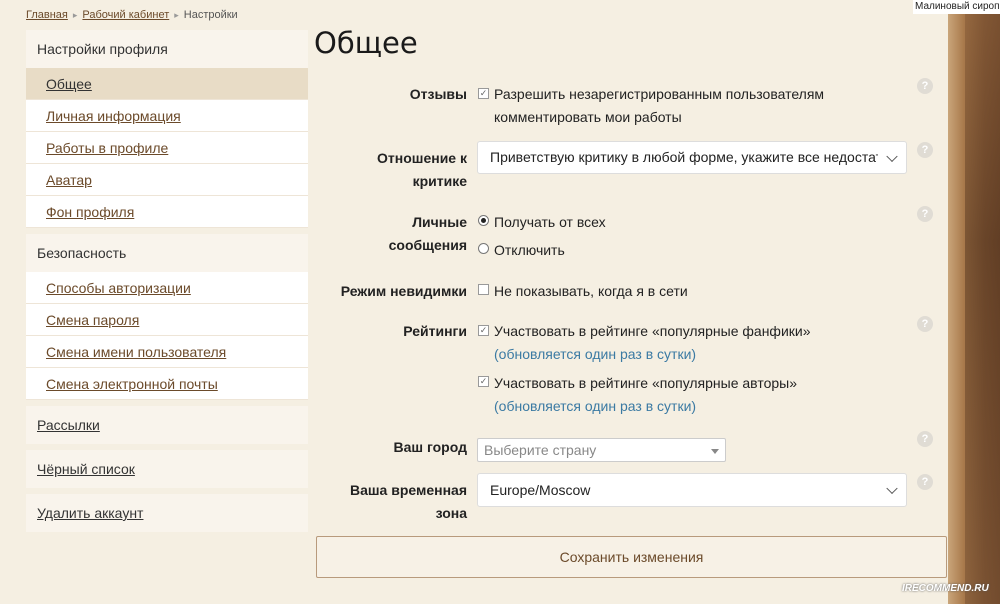 The image size is (1000, 604). Describe the element at coordinates (631, 557) in the screenshot. I see `save-changes-button: Сохранить изменения` at that location.